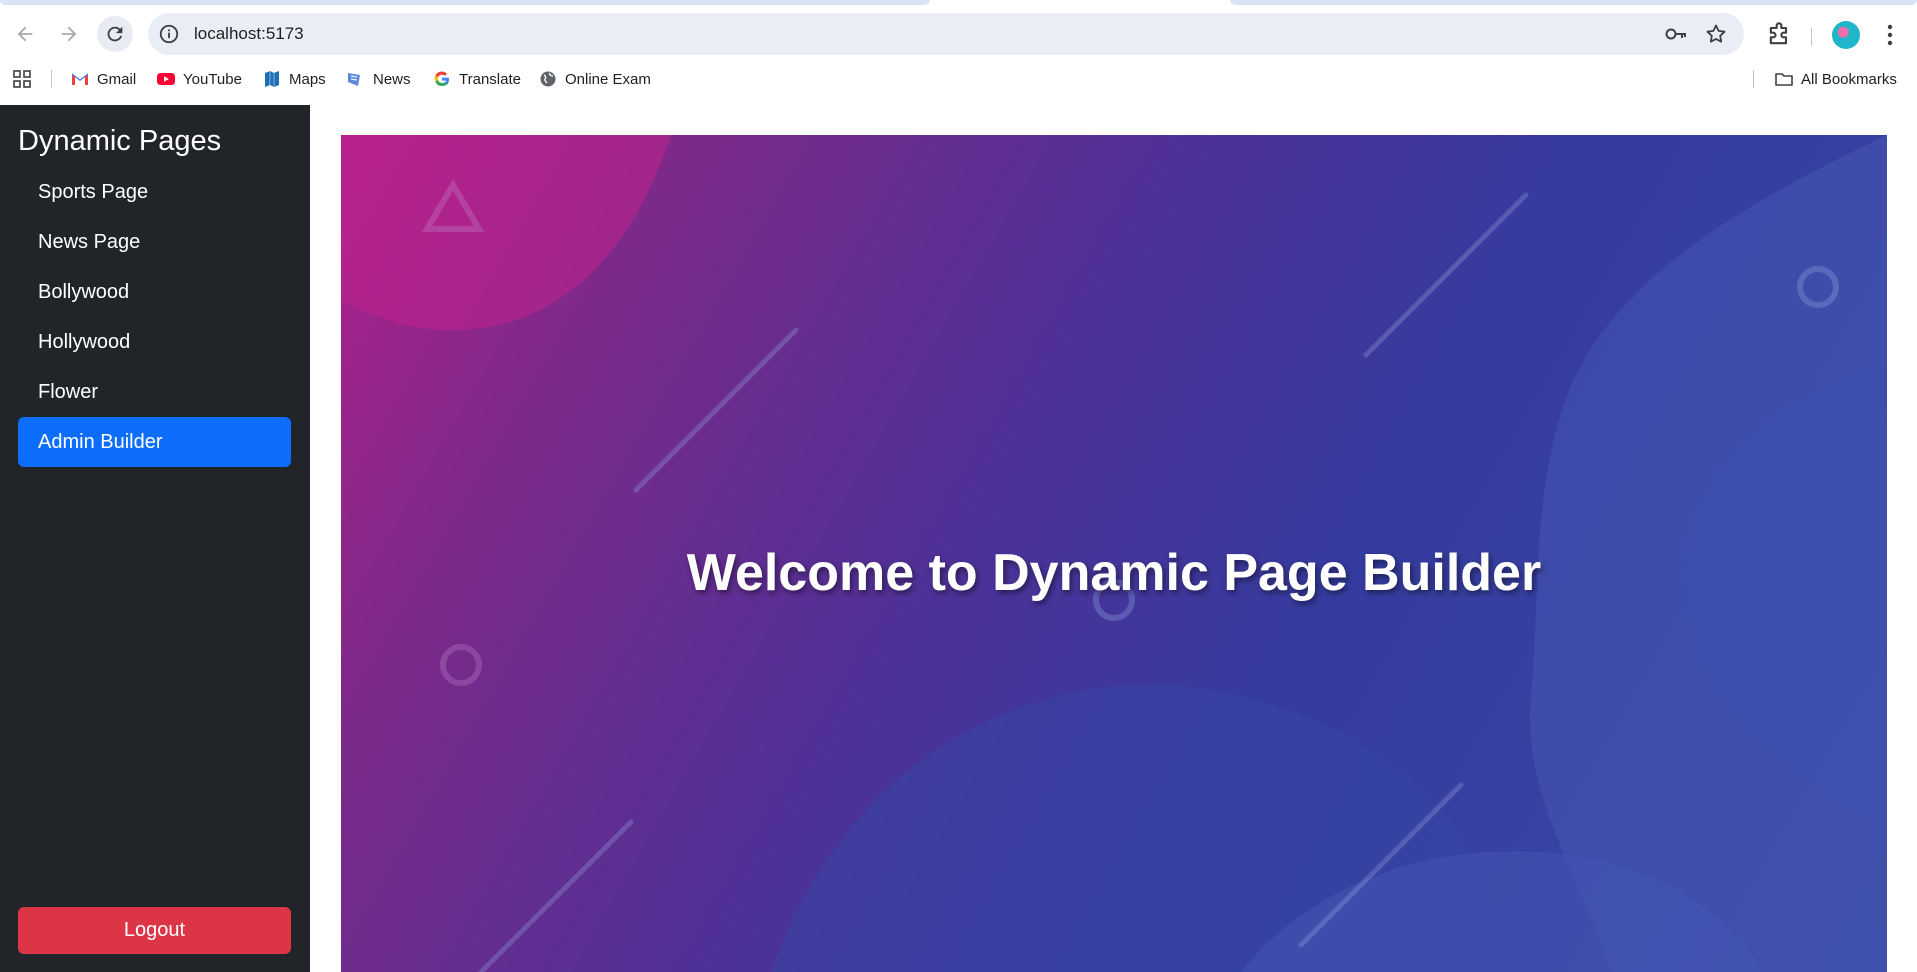  Describe the element at coordinates (1784, 79) in the screenshot. I see `folder-icon` at that location.